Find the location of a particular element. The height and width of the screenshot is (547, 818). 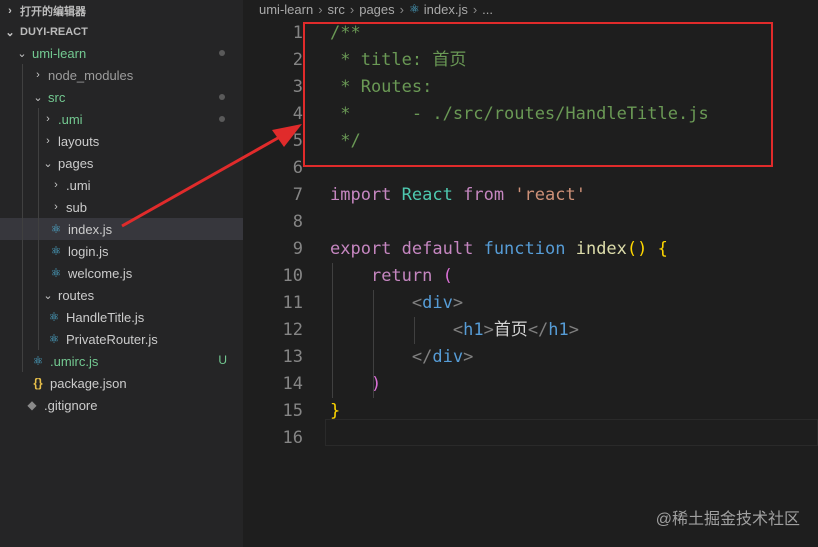

arrow-line is located at coordinates (203, 180).